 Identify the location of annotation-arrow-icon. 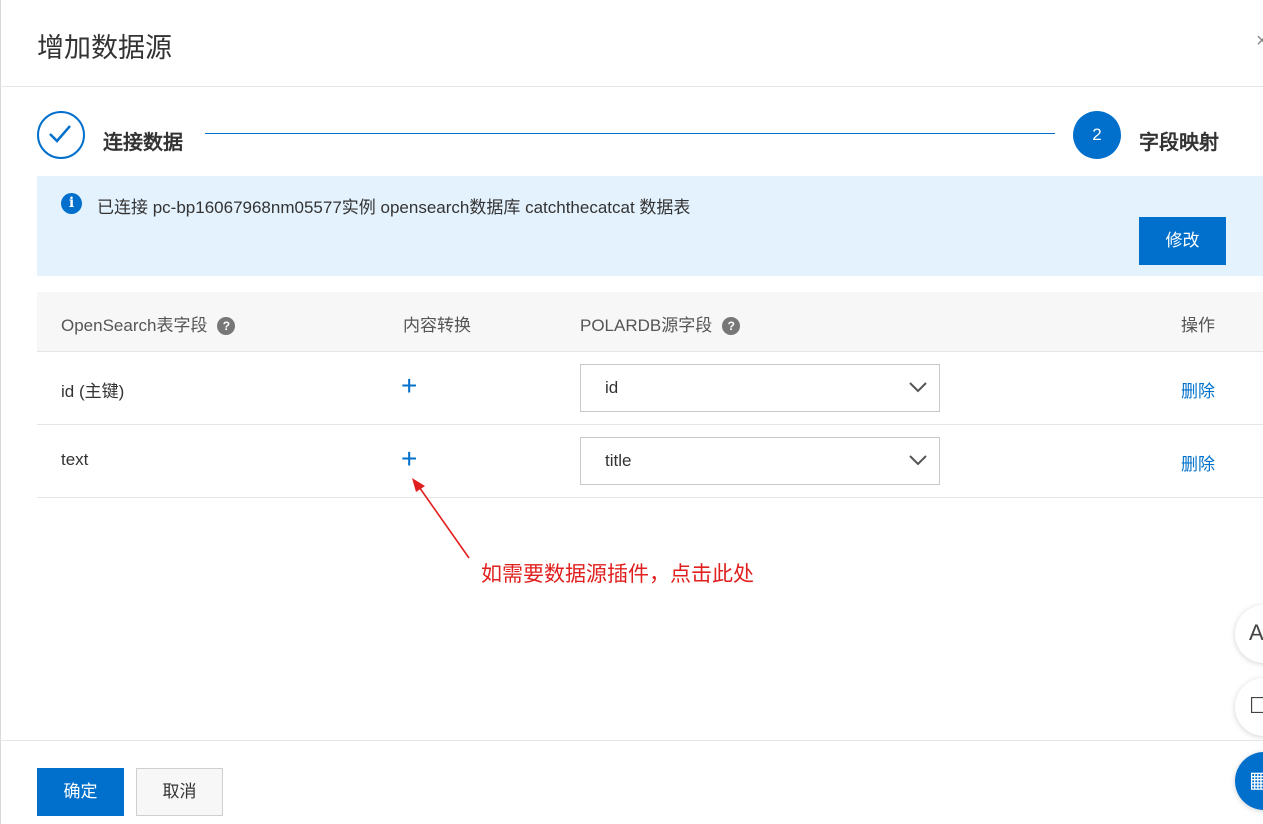
(441, 518).